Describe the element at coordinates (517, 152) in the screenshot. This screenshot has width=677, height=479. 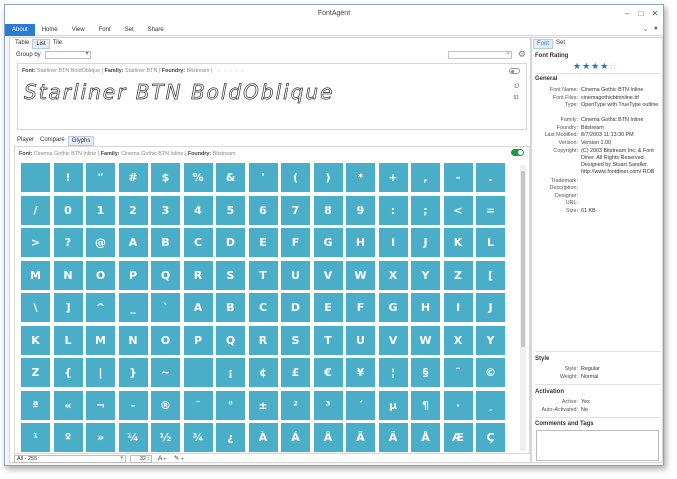
I see `activation-toggle` at that location.